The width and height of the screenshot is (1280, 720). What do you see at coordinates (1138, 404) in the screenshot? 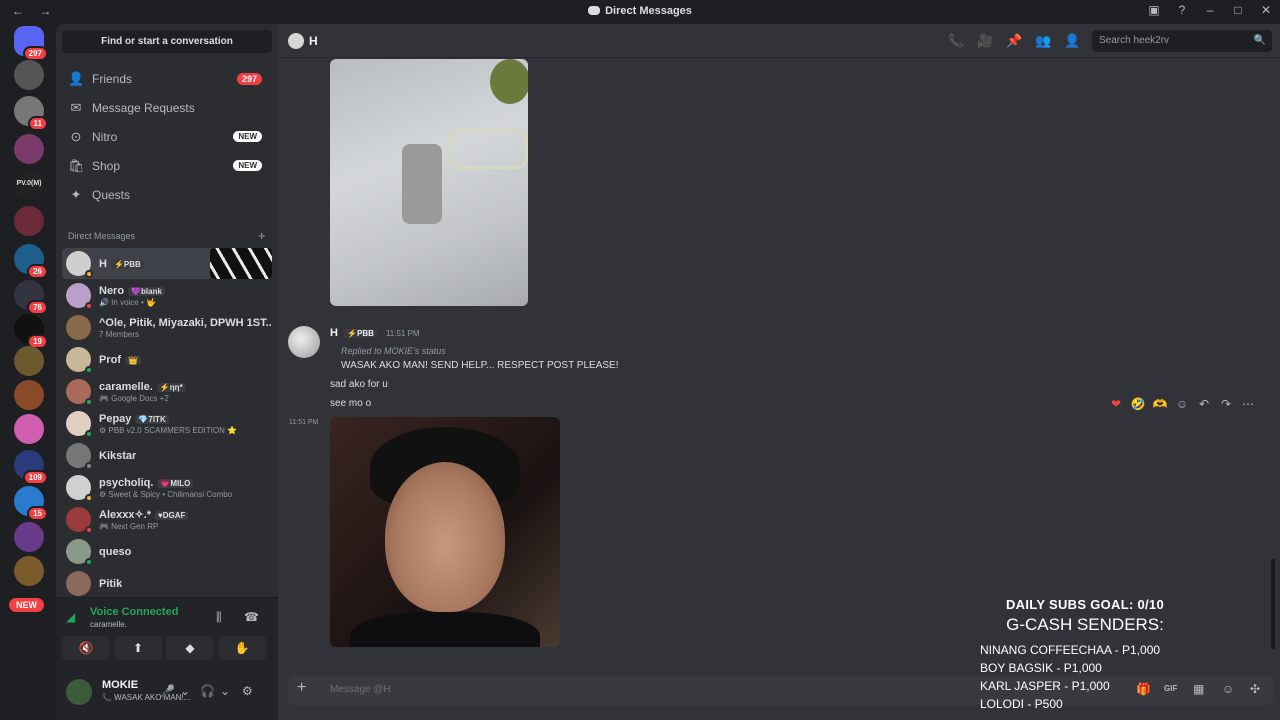
I see `laughing-reaction-icon: 🤣` at bounding box center [1138, 404].